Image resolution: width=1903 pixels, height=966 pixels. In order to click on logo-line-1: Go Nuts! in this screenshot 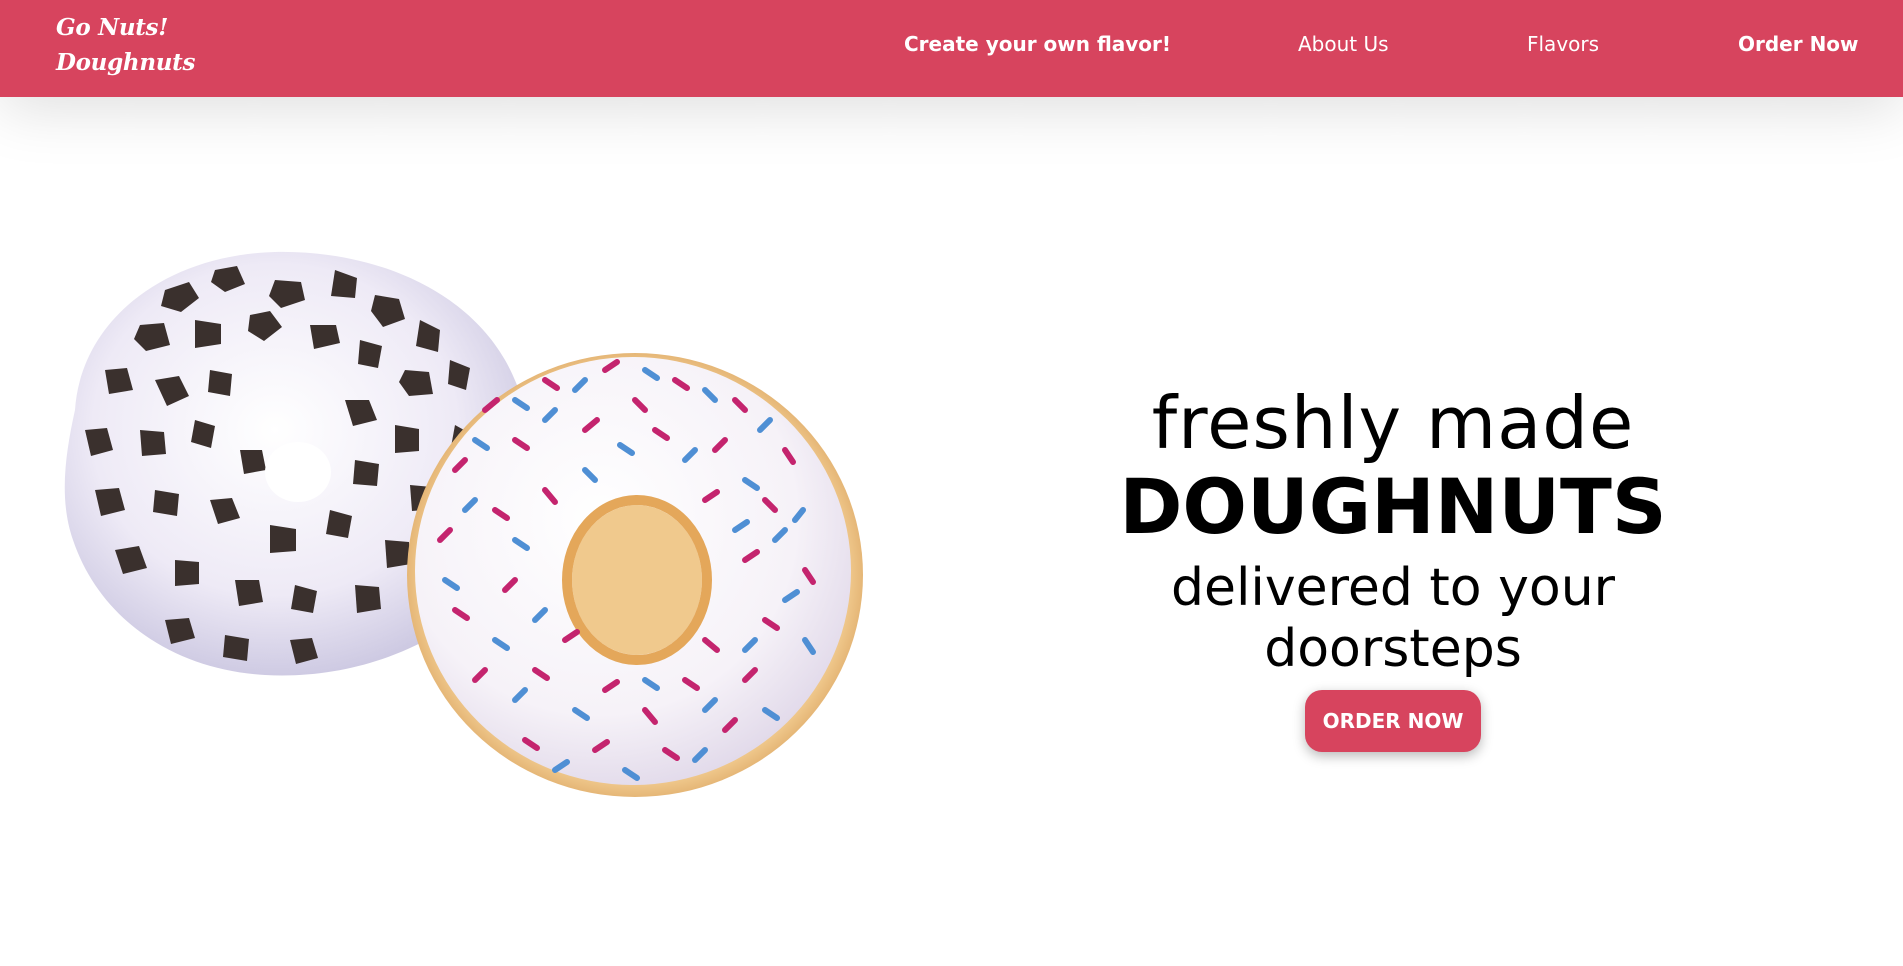, I will do `click(112, 27)`.